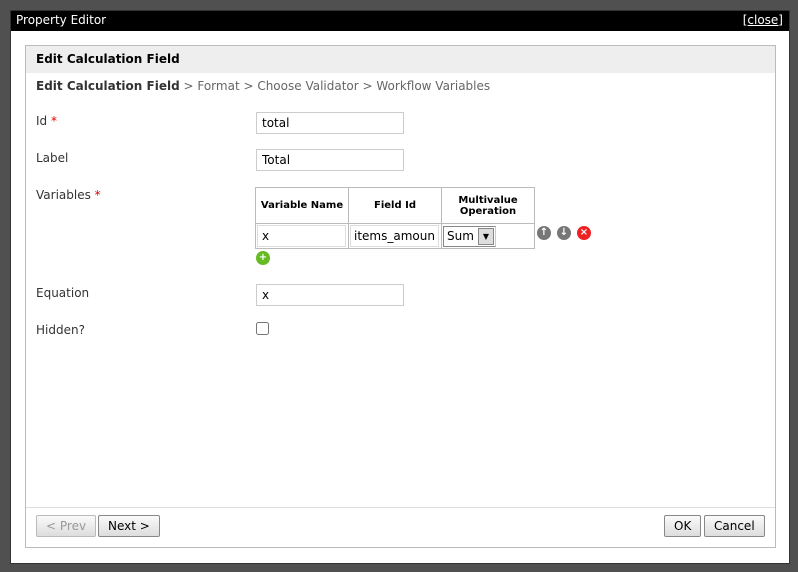 This screenshot has height=572, width=798. Describe the element at coordinates (301, 236) in the screenshot. I see `variable-name-input` at that location.